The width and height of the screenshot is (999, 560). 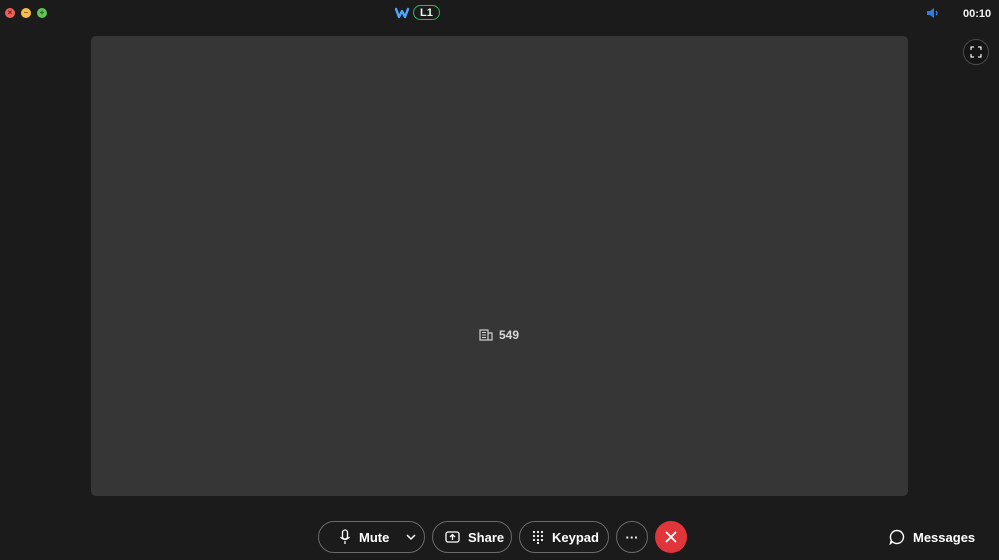 I want to click on end-call-icon, so click(x=671, y=537).